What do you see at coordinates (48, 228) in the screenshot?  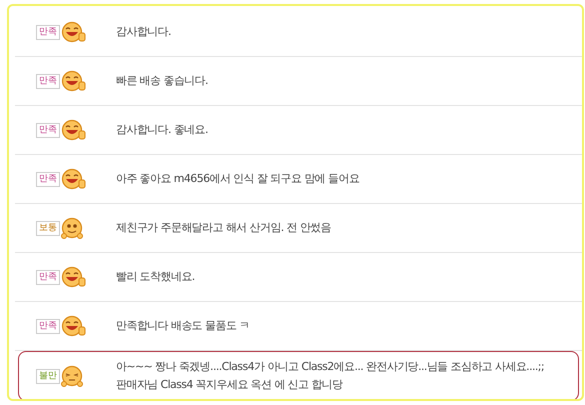 I see `rating-label: 보통` at bounding box center [48, 228].